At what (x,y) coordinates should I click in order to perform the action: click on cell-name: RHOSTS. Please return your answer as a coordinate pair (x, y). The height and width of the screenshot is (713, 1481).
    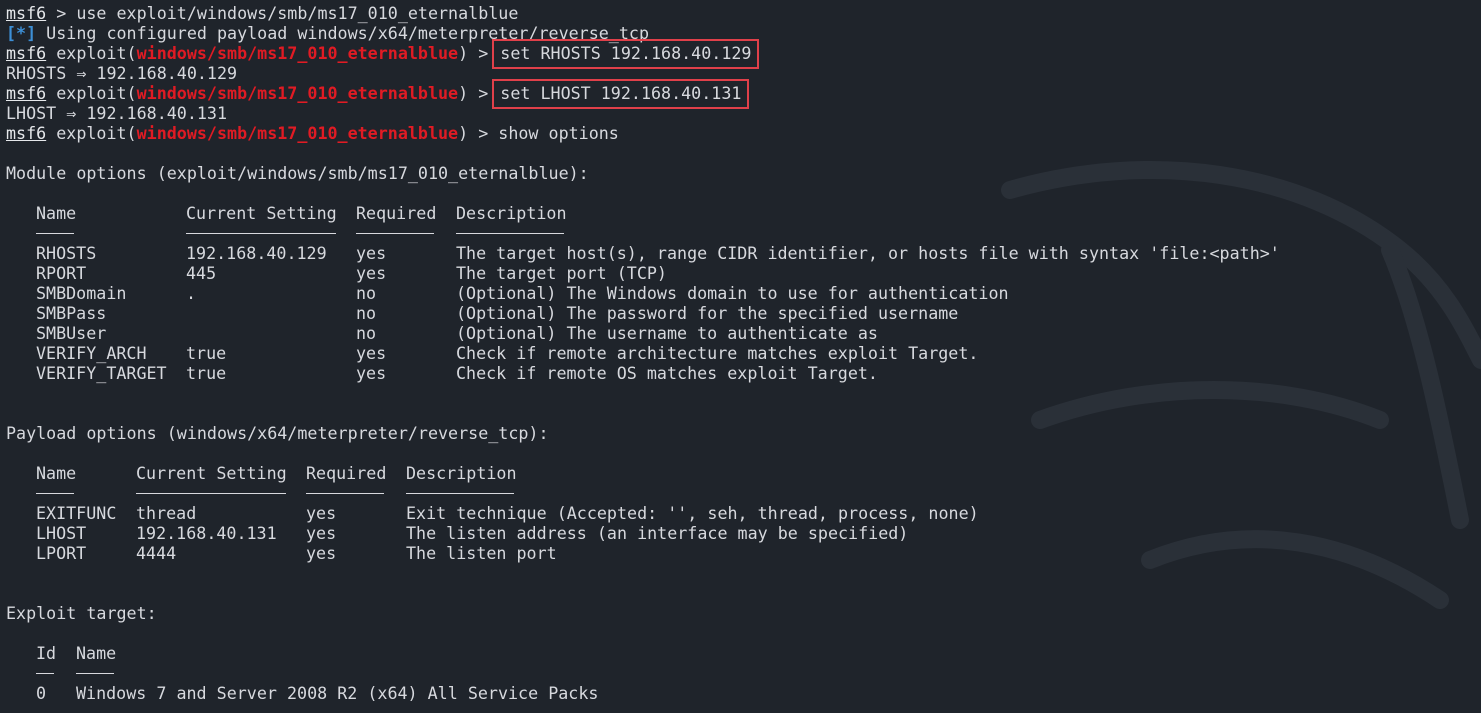
    Looking at the image, I should click on (66, 253).